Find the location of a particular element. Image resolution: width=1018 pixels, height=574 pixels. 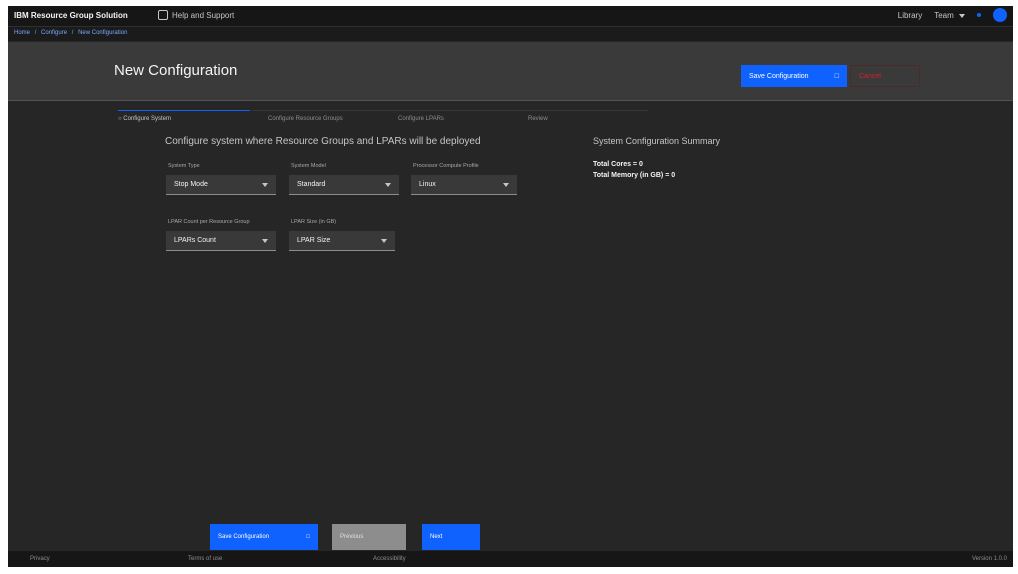

footer-save-configuration-button: Save Configuration □ is located at coordinates (264, 537).